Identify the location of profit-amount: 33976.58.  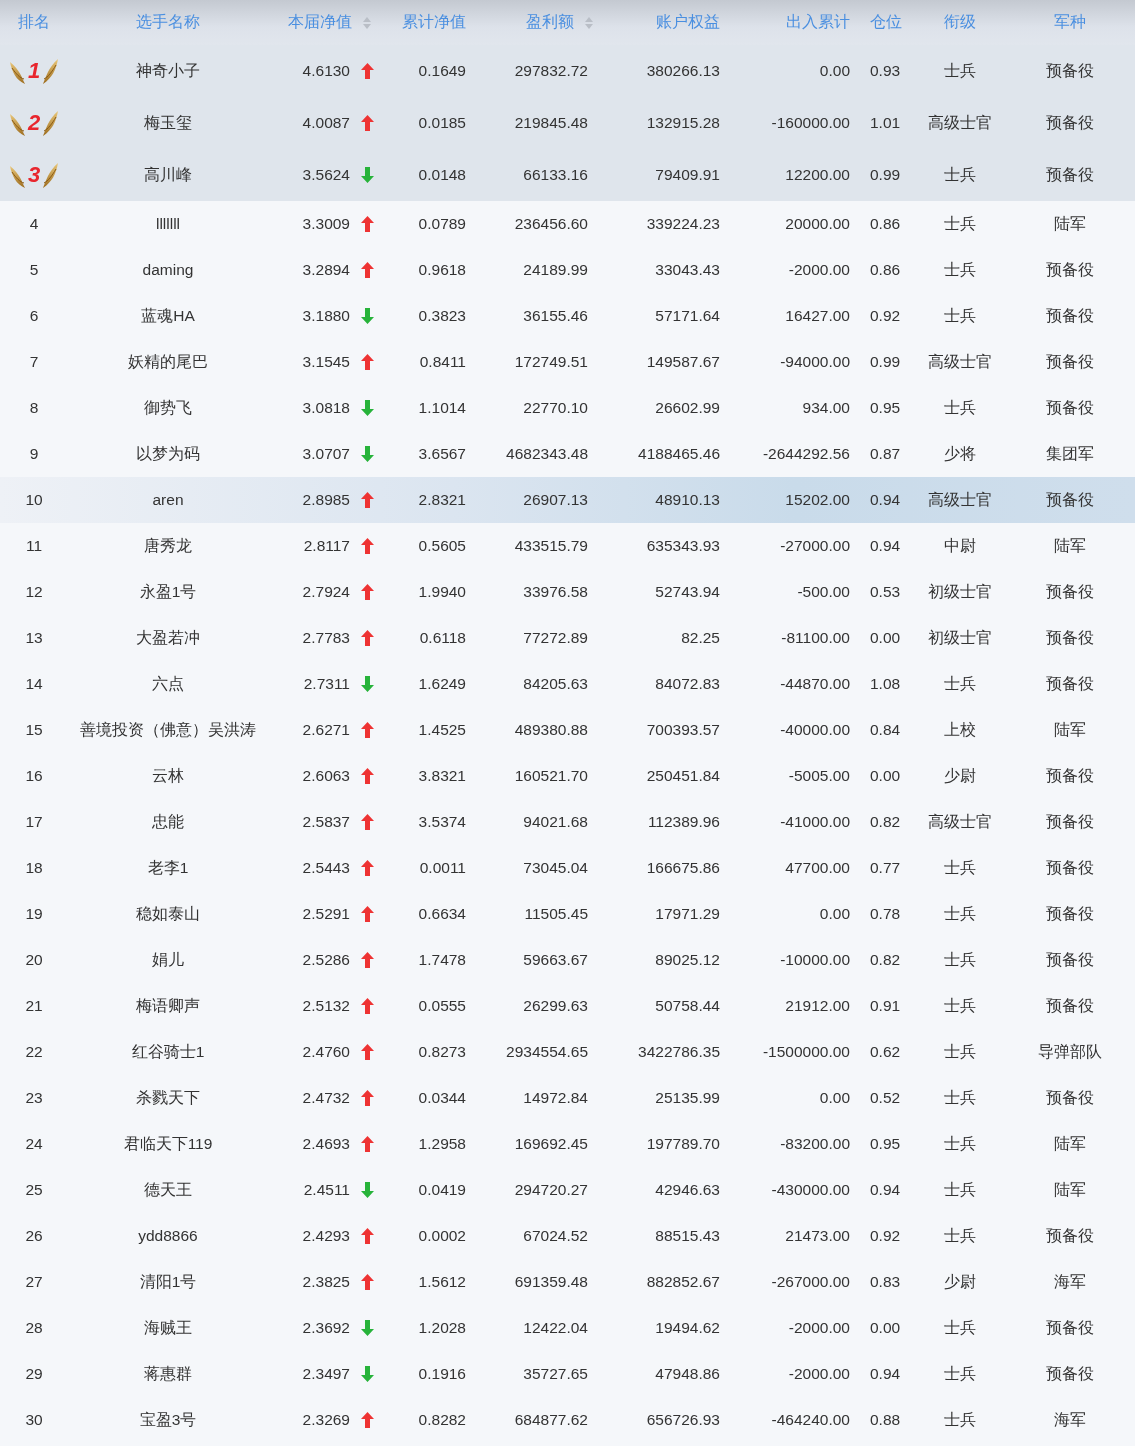
(555, 592).